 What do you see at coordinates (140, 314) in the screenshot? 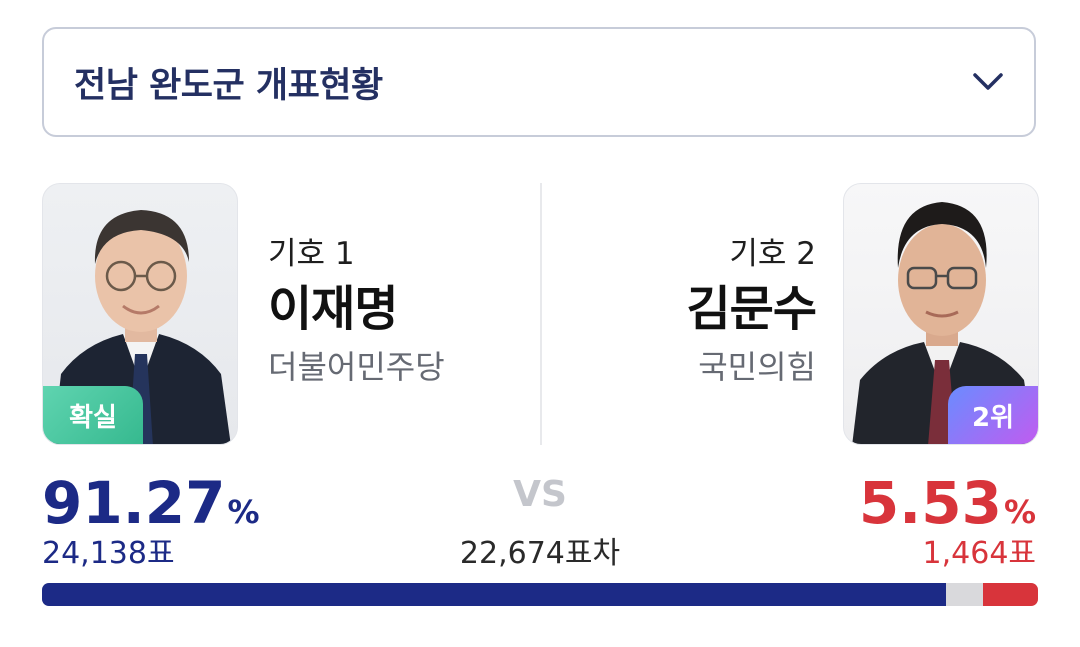
I see `candidate-1-photo: 확실` at bounding box center [140, 314].